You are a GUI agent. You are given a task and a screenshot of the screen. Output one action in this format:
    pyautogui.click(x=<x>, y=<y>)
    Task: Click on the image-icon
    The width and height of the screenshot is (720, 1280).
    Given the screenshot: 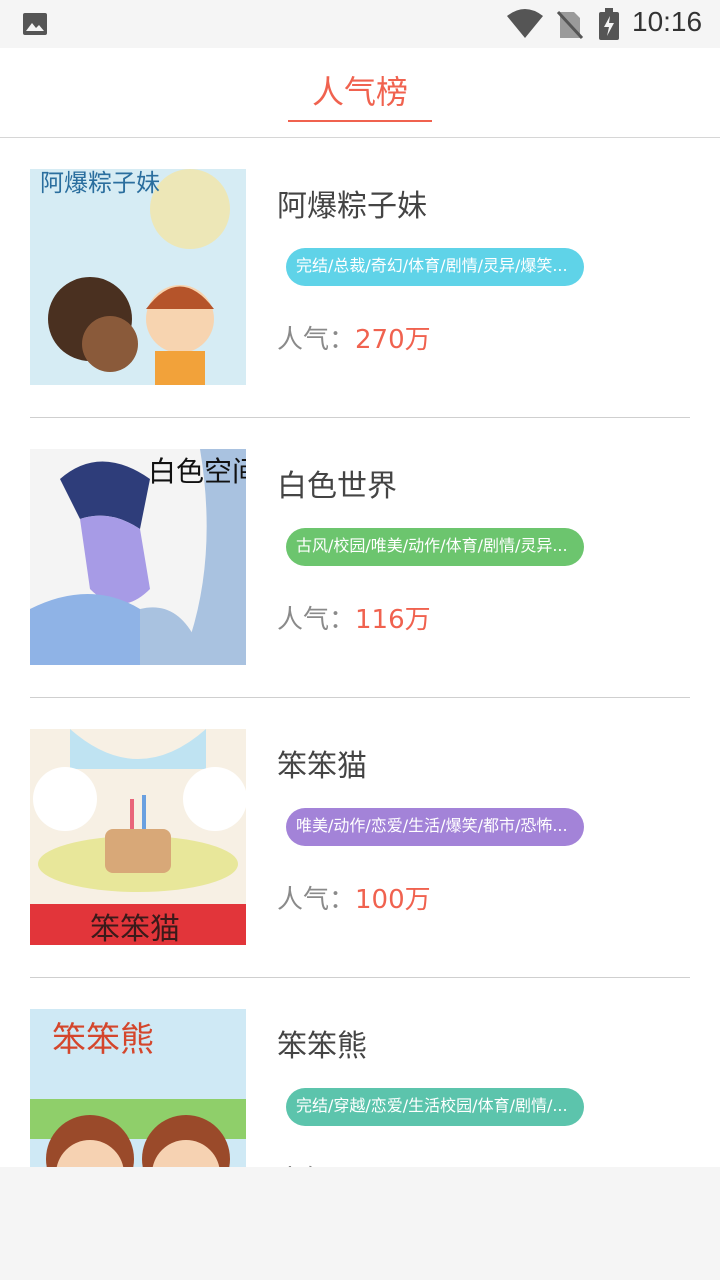 What is the action you would take?
    pyautogui.click(x=35, y=24)
    